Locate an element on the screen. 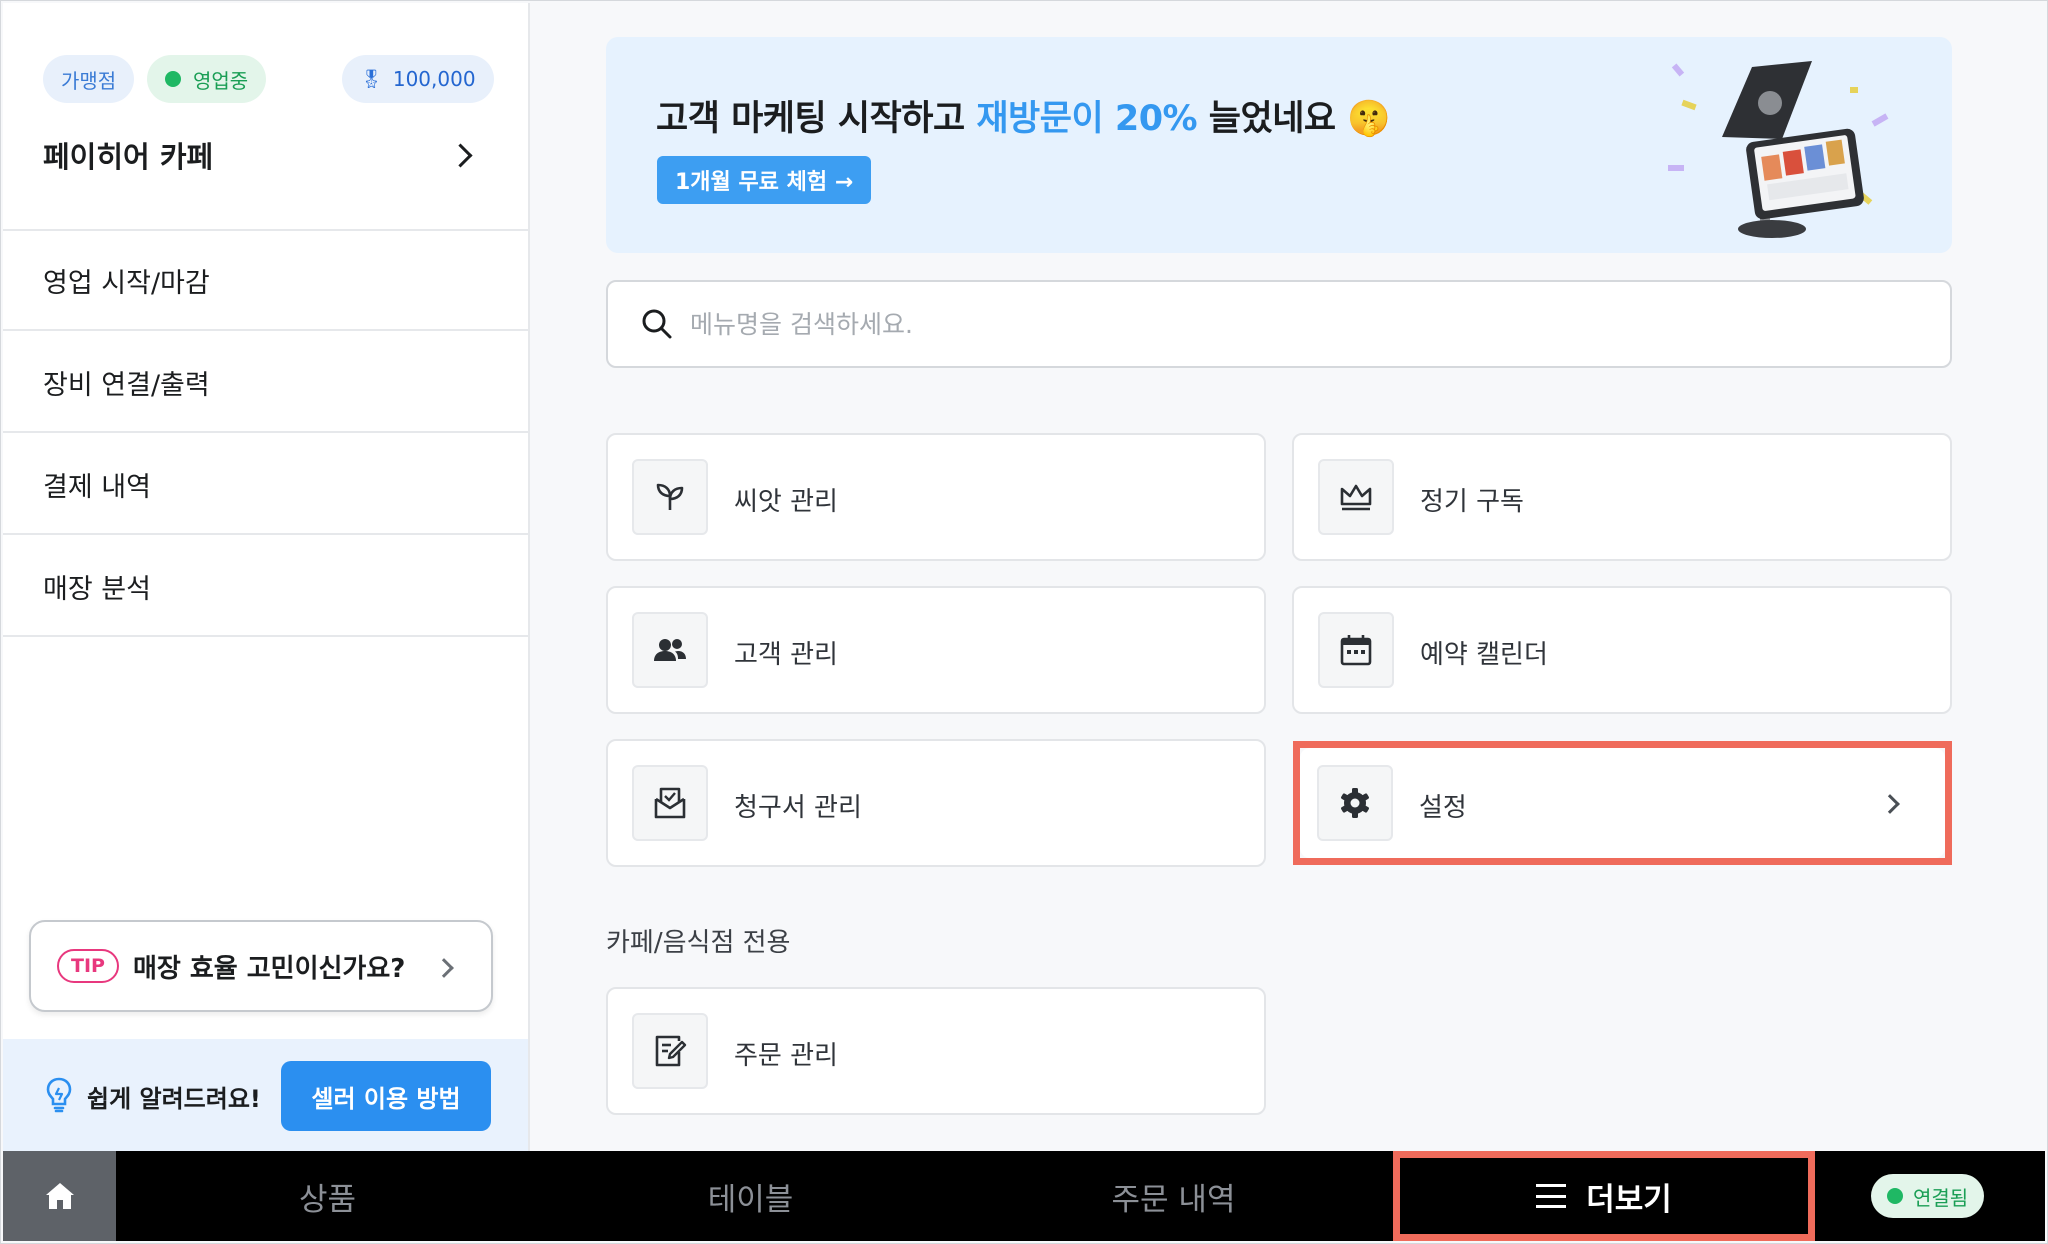 The height and width of the screenshot is (1244, 2048). points-value: 100,000 is located at coordinates (434, 79).